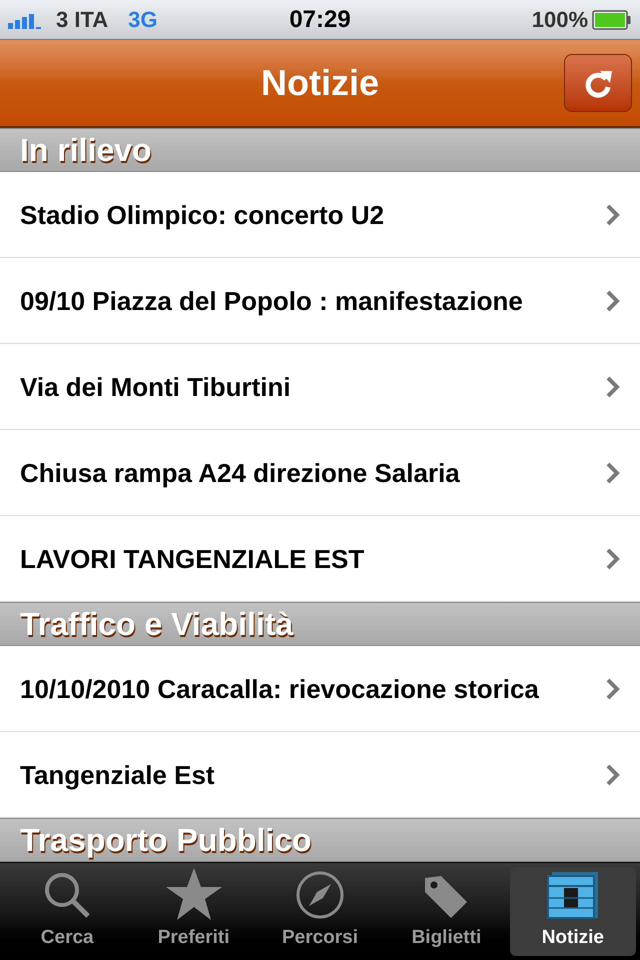 Image resolution: width=640 pixels, height=960 pixels. What do you see at coordinates (143, 20) in the screenshot?
I see `network-type: 3G` at bounding box center [143, 20].